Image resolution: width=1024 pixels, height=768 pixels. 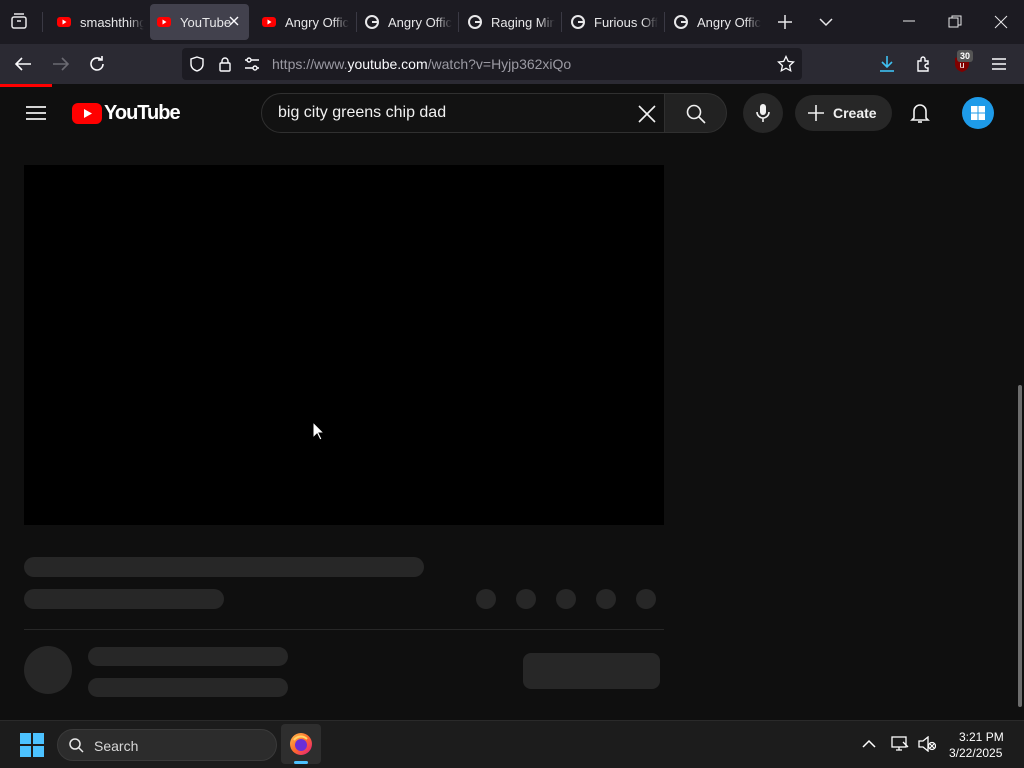 I want to click on search-button, so click(x=695, y=113).